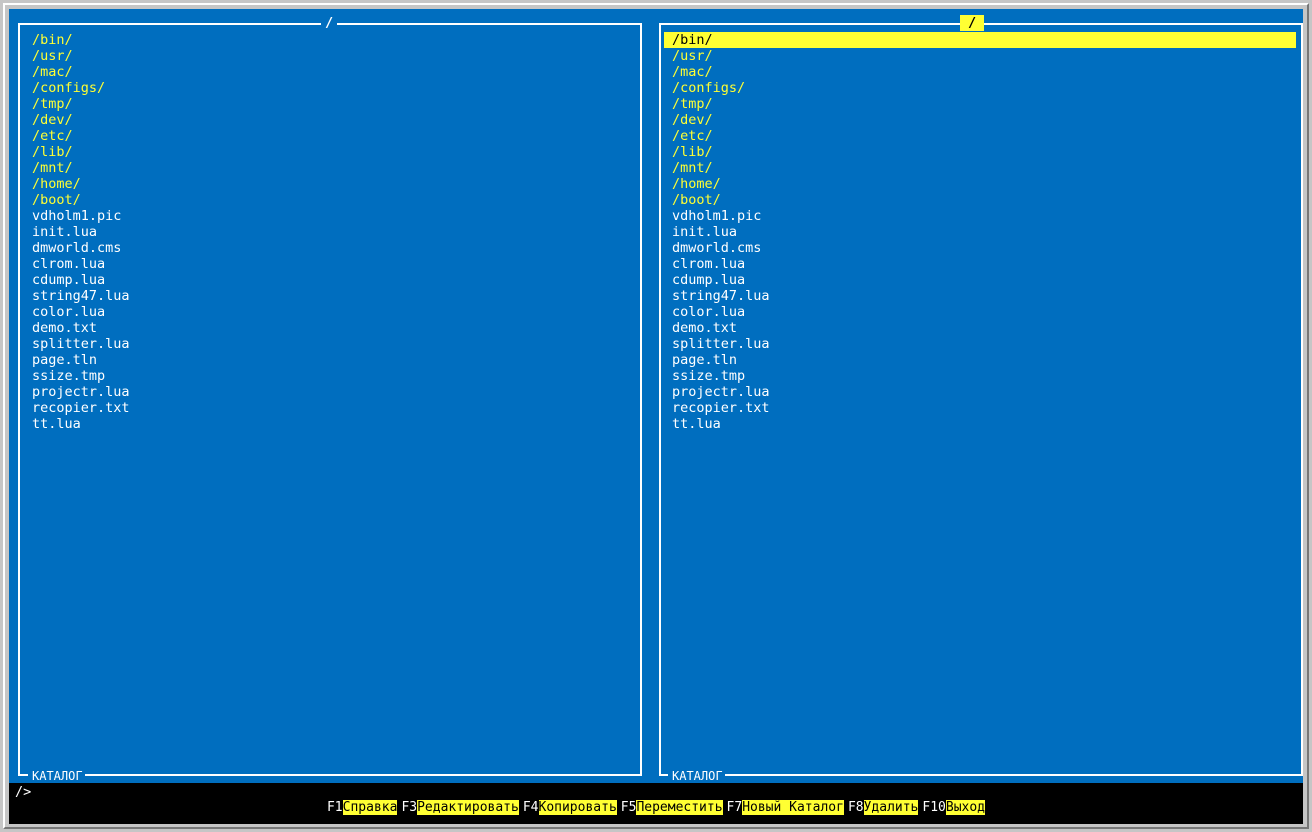 This screenshot has height=832, width=1312. What do you see at coordinates (965, 807) in the screenshot?
I see `fkey-label: Выход` at bounding box center [965, 807].